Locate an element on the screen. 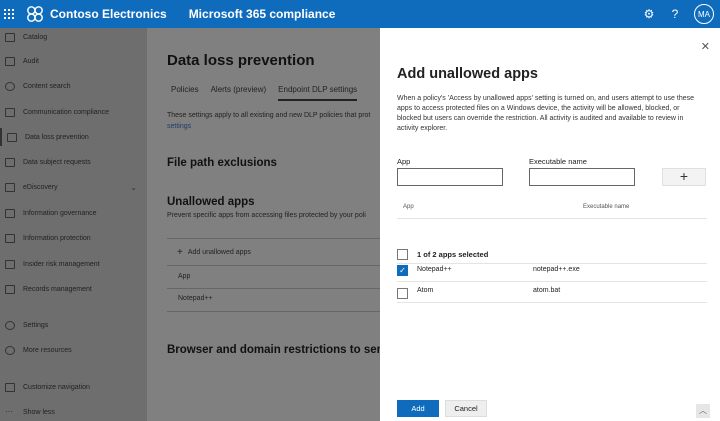 The width and height of the screenshot is (720, 421). table-row-app: Atom is located at coordinates (425, 290).